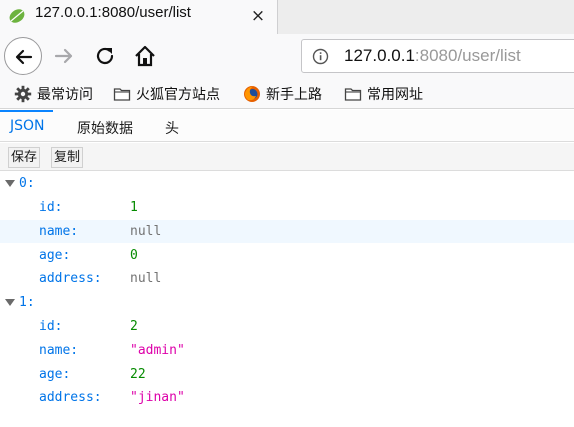  What do you see at coordinates (287, 302) in the screenshot?
I see `tree-group-1: 1:` at bounding box center [287, 302].